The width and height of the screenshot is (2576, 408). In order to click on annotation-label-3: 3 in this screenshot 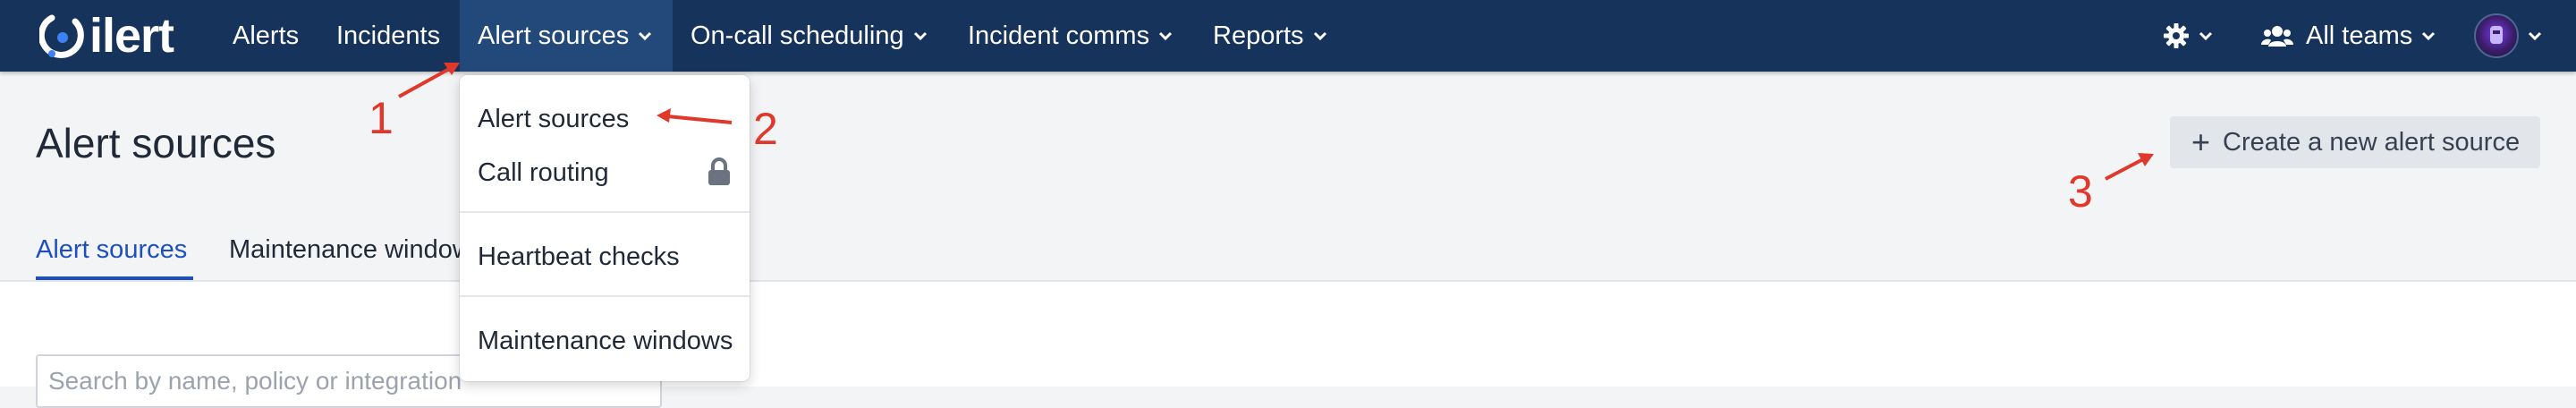, I will do `click(2080, 191)`.